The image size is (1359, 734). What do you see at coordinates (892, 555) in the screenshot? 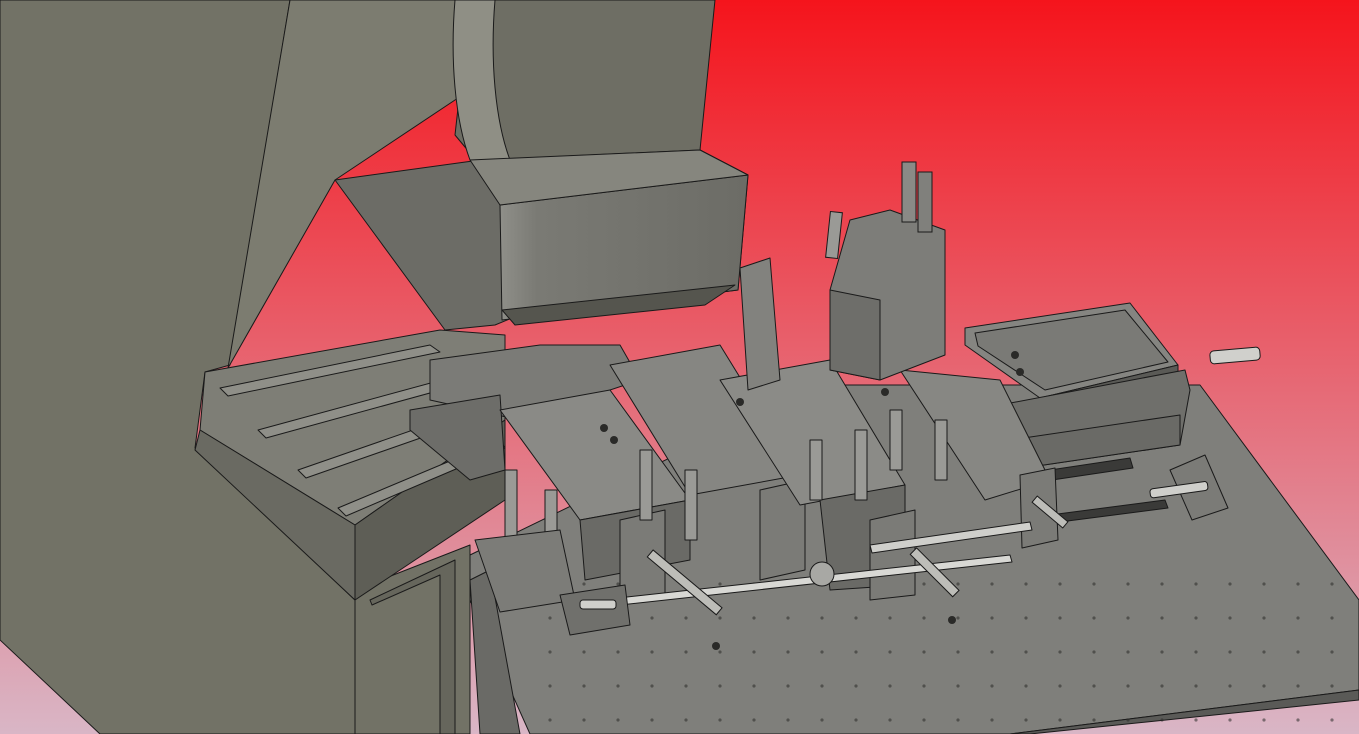
I see `rail-module-3-end` at bounding box center [892, 555].